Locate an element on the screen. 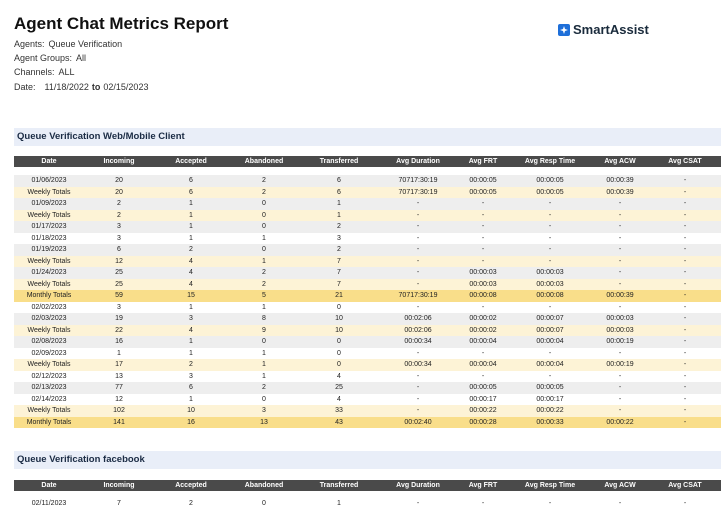 The image size is (727, 526). logo-text: SmartAssist is located at coordinates (611, 29).